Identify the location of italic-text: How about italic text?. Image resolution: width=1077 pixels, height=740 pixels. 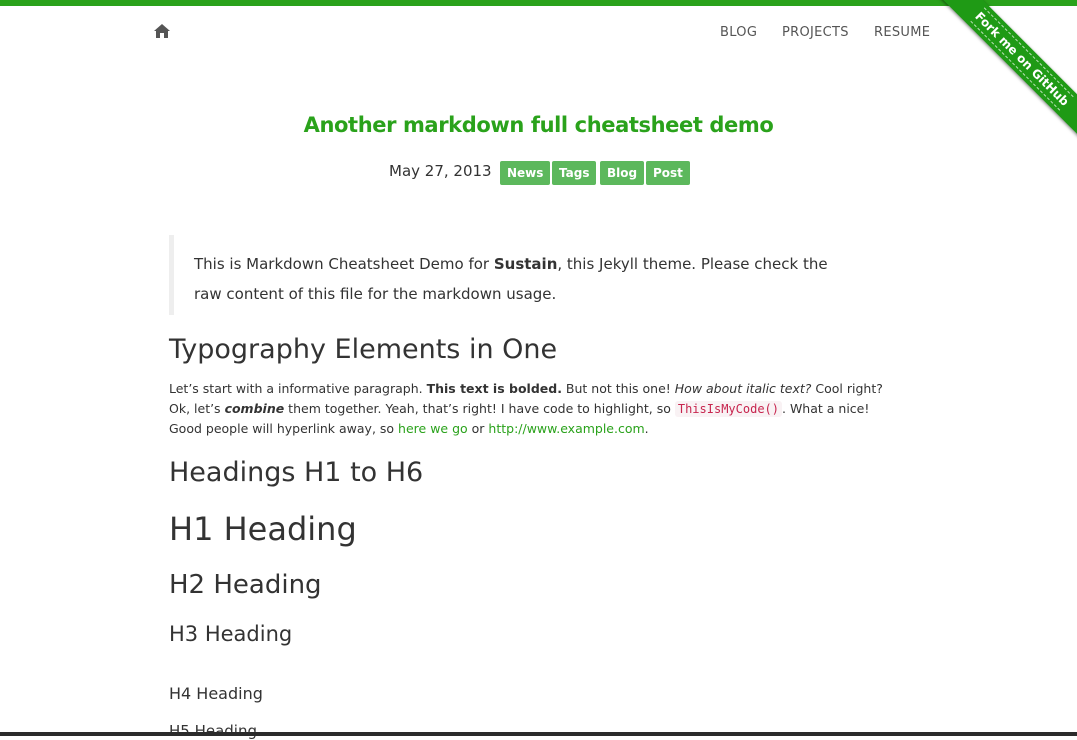
(743, 388).